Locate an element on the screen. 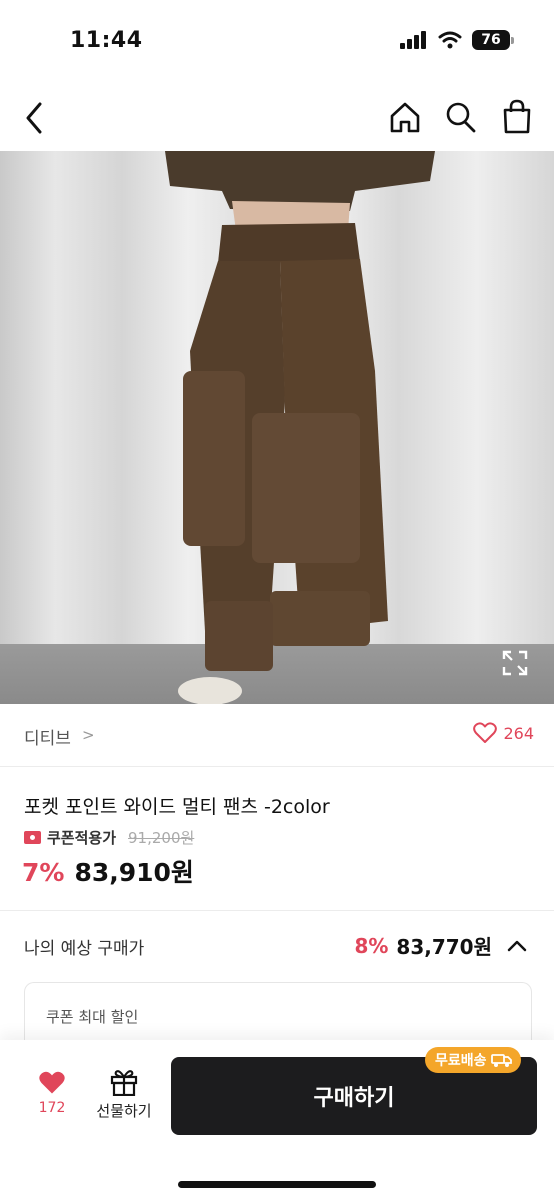 This screenshot has height=1200, width=554. discount-rate: 7% is located at coordinates (43, 872).